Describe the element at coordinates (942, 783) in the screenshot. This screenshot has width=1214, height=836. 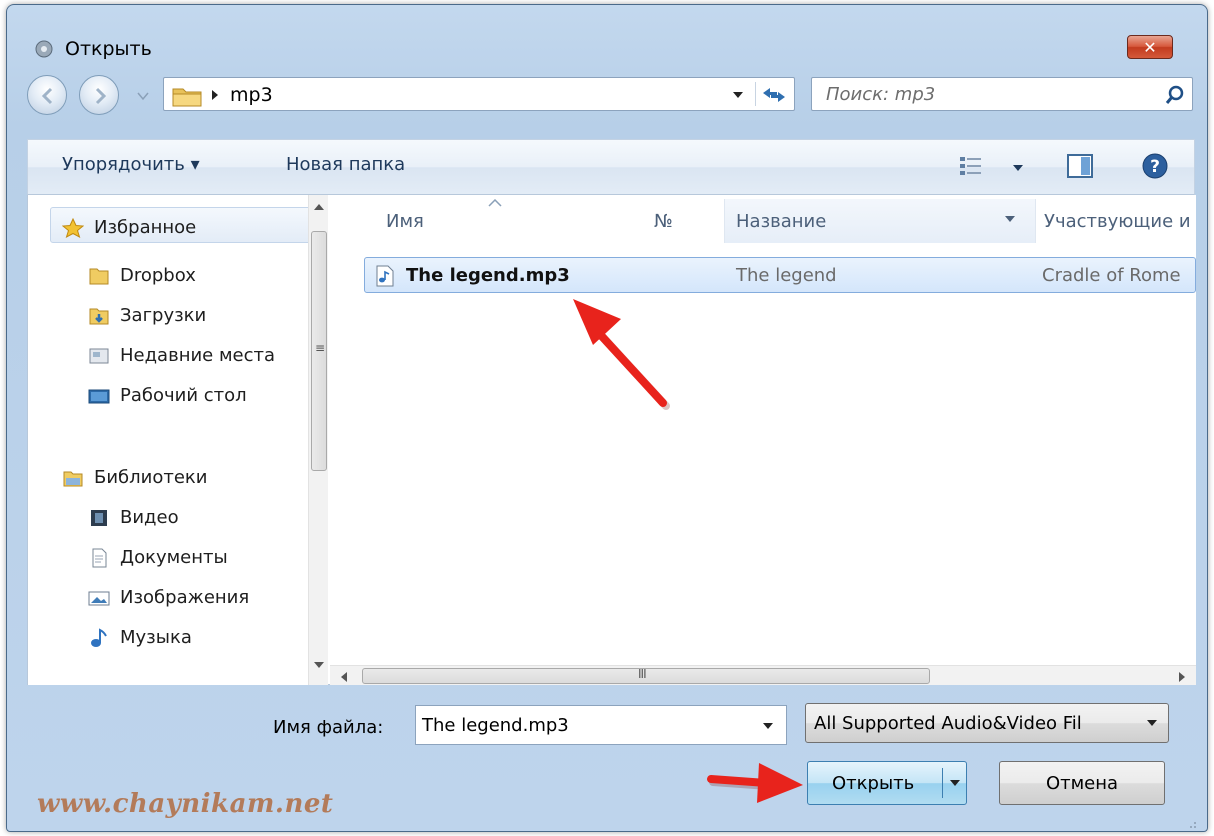
I see `open-button-split` at that location.